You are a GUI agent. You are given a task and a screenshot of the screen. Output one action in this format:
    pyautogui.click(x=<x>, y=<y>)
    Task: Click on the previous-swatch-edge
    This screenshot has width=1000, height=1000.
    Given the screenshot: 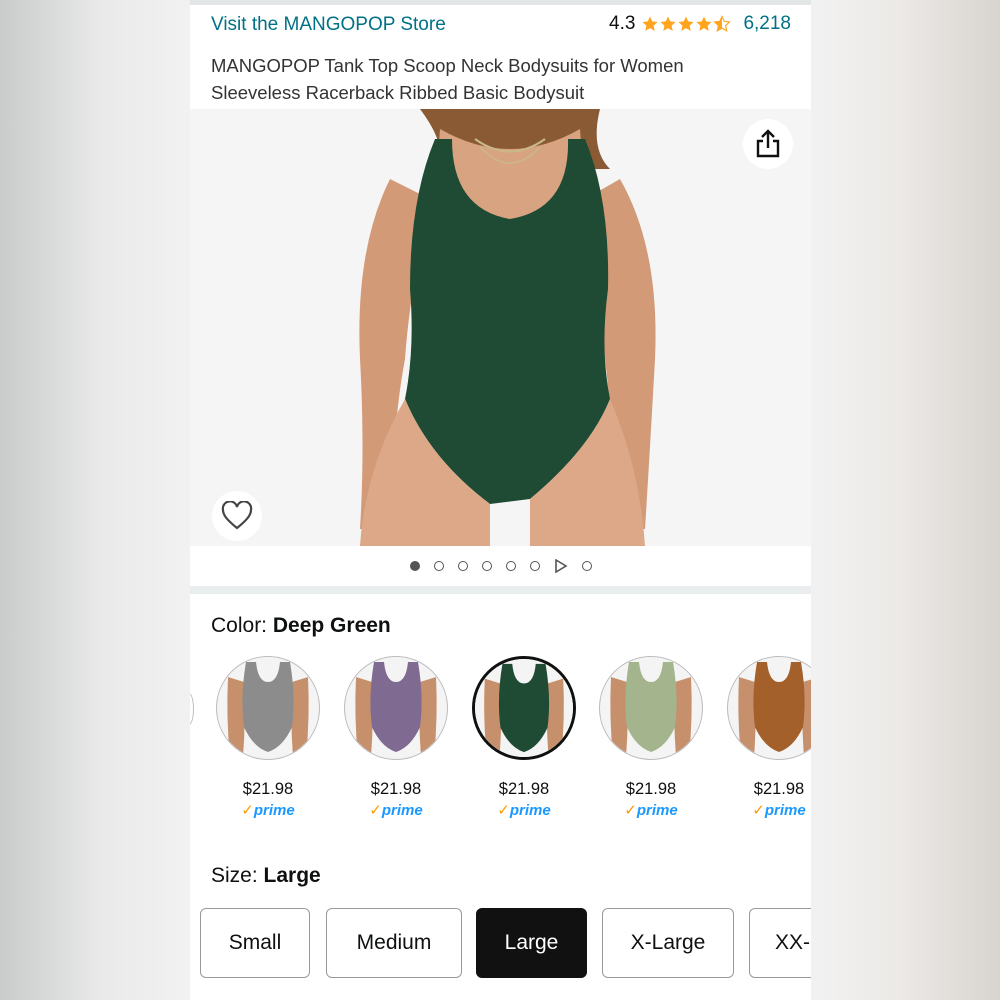 What is the action you would take?
    pyautogui.click(x=192, y=709)
    